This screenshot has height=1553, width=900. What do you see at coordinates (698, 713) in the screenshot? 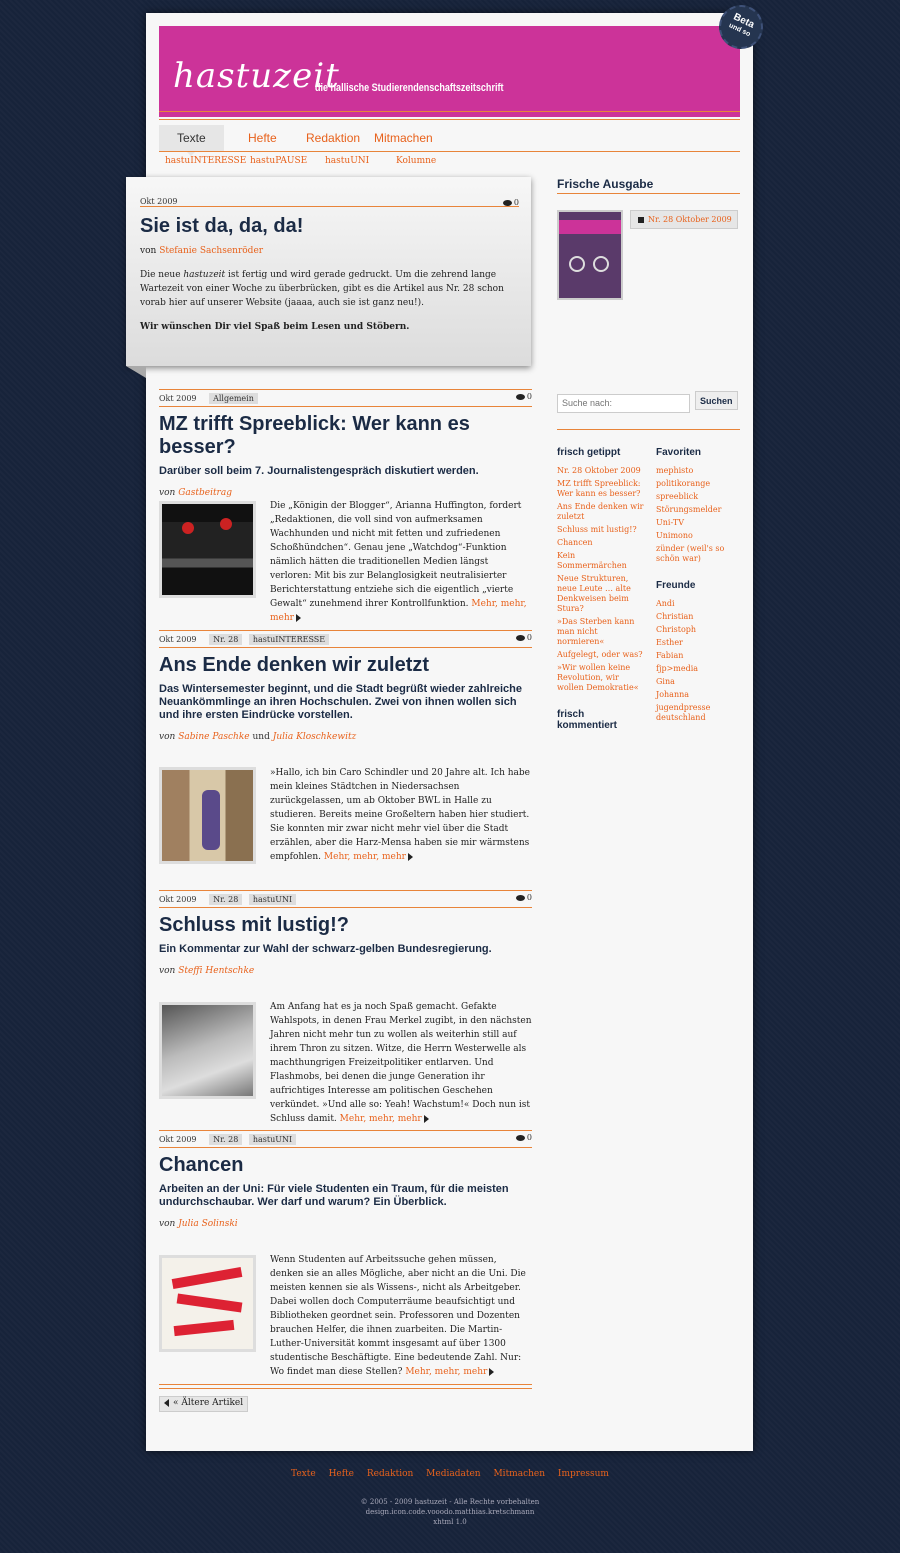
I see `friend-link: jugendpresse deutschland` at bounding box center [698, 713].